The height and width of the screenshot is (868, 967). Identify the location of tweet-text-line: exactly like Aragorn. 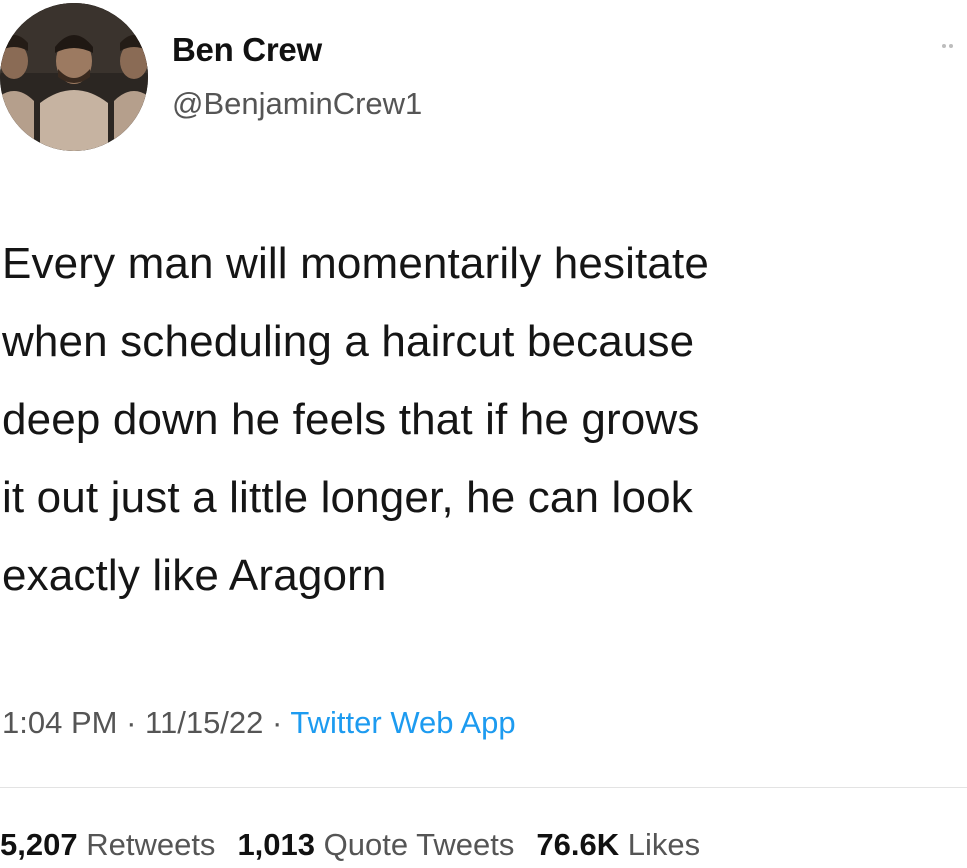
(194, 575).